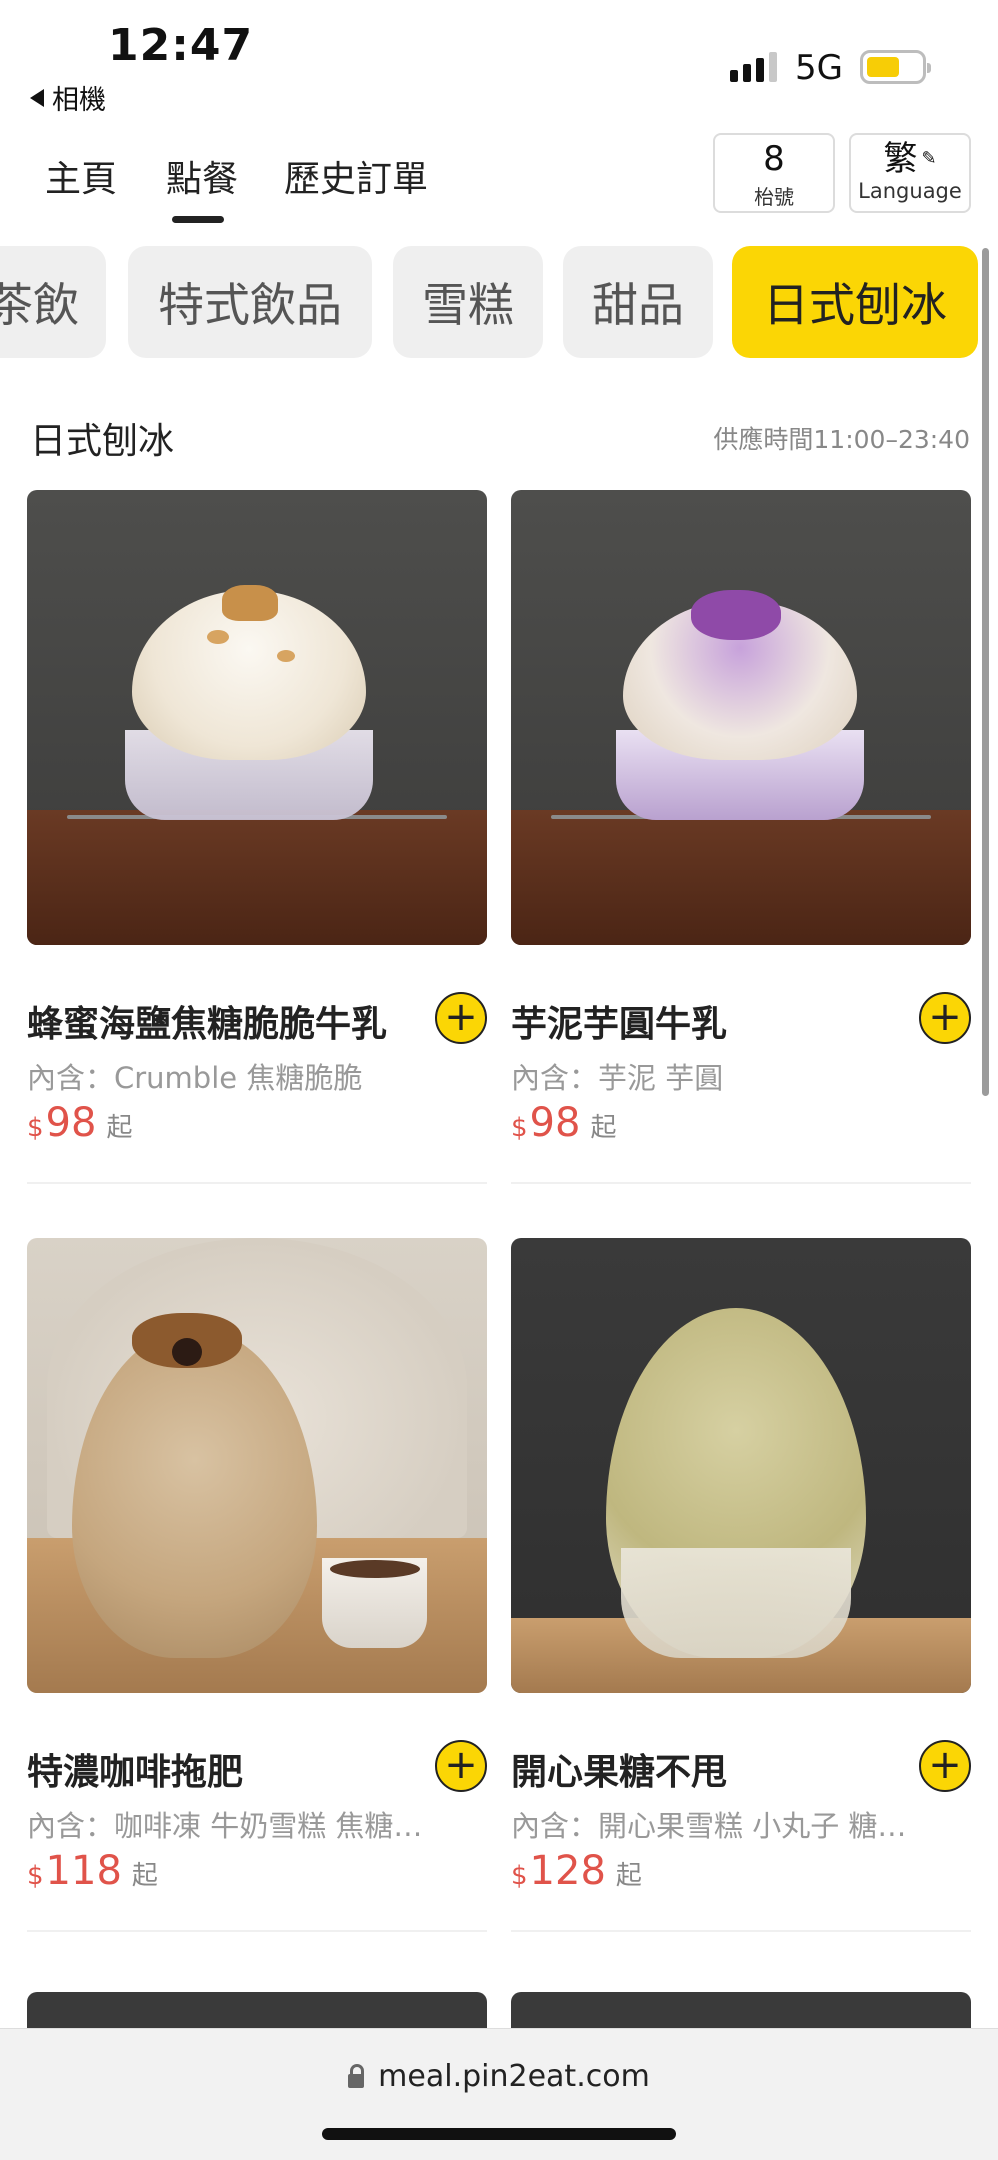  What do you see at coordinates (753, 67) in the screenshot?
I see `signal-strength-icon` at bounding box center [753, 67].